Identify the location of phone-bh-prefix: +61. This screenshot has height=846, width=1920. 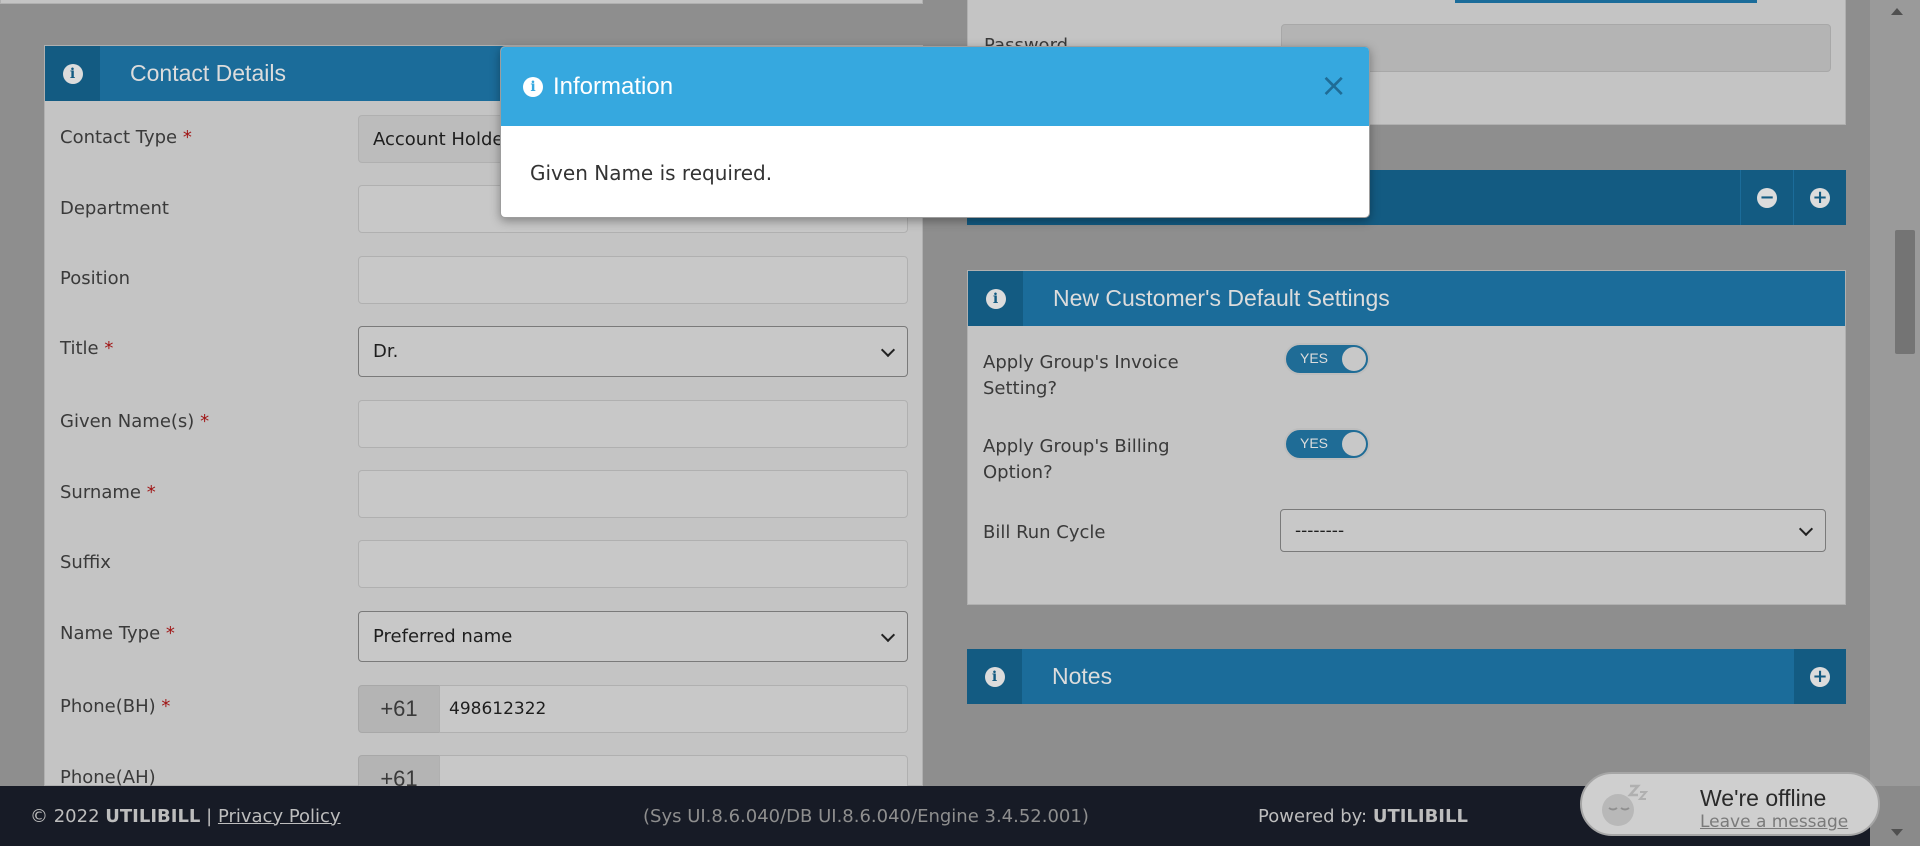
(399, 709).